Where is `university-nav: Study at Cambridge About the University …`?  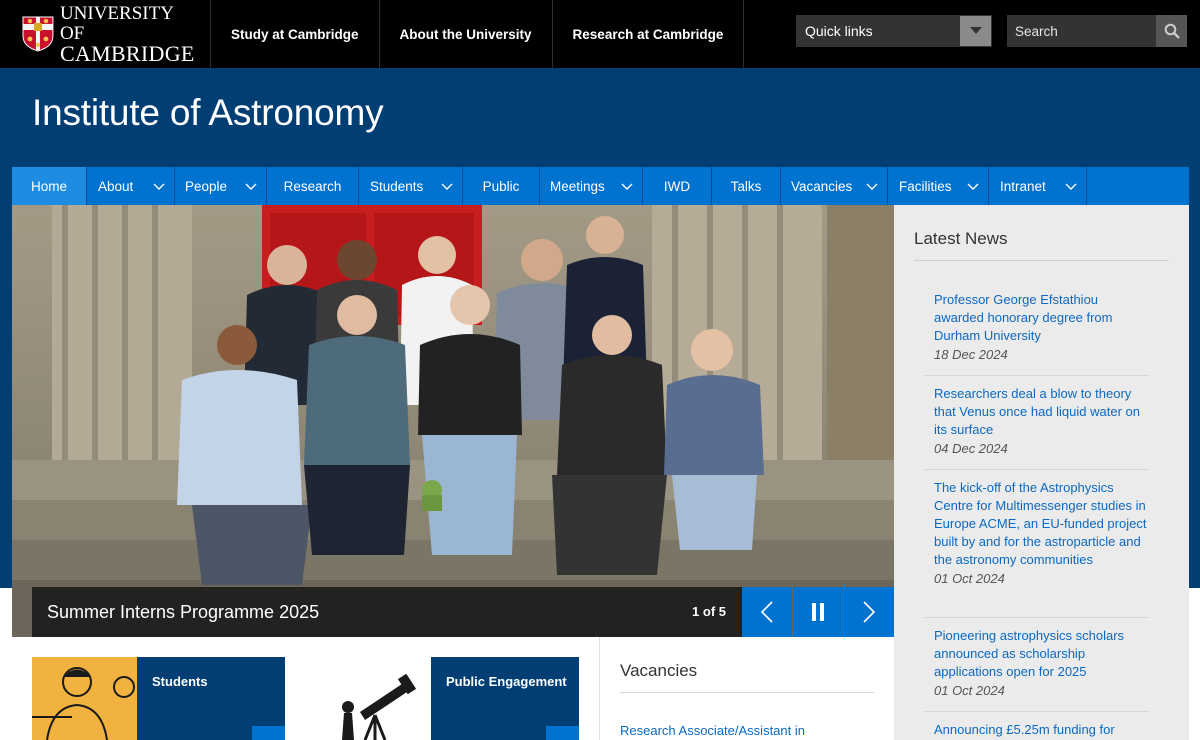 university-nav: Study at Cambridge About the University … is located at coordinates (477, 34).